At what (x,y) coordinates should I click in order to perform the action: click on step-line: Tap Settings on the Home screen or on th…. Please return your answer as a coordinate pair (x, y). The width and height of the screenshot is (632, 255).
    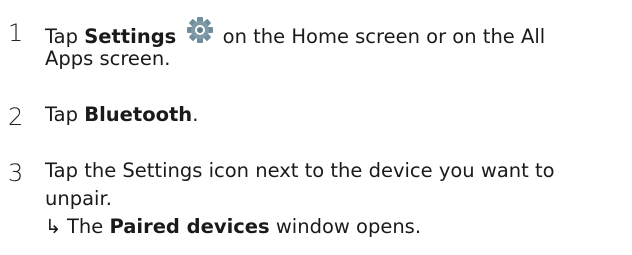
    Looking at the image, I should click on (337, 32).